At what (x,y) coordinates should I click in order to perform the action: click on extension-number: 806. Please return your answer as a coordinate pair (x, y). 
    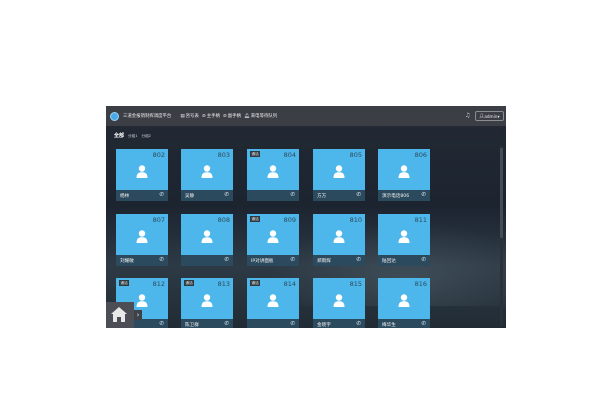
    Looking at the image, I should click on (420, 155).